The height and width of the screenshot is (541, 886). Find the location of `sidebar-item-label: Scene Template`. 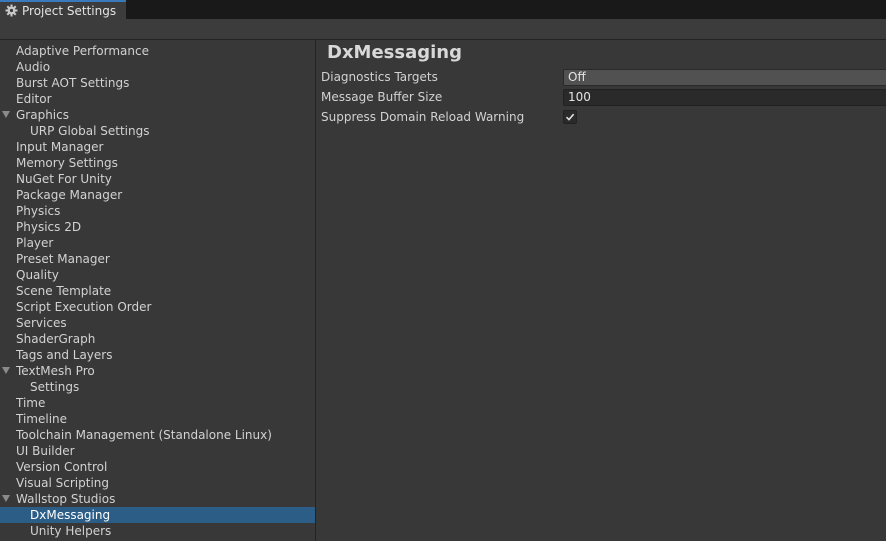

sidebar-item-label: Scene Template is located at coordinates (64, 291).